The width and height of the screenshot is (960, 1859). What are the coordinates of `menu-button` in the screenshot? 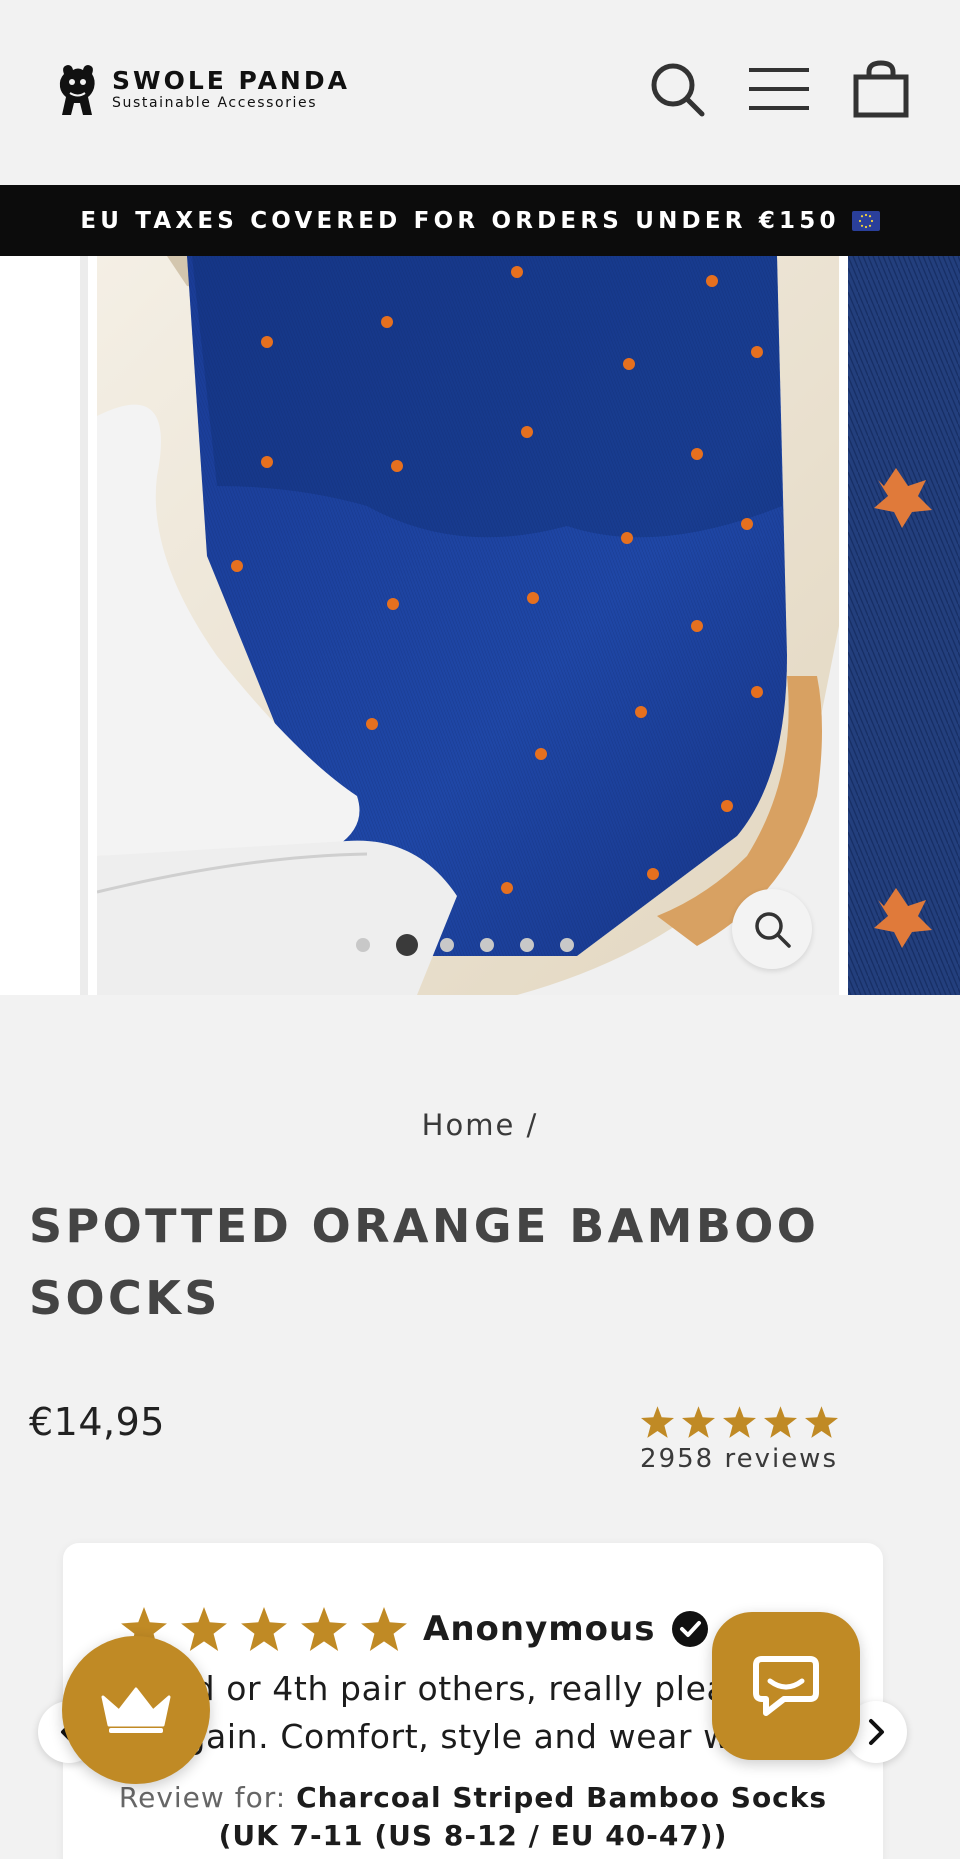 It's located at (779, 89).